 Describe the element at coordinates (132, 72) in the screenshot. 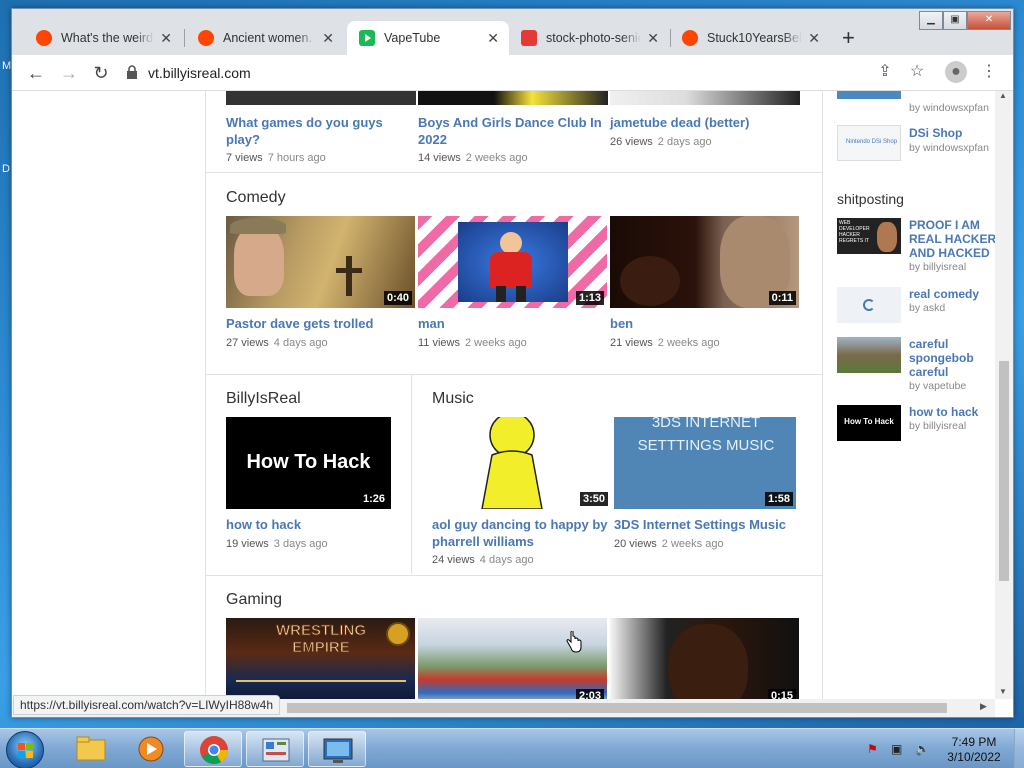

I see `lock-icon` at that location.